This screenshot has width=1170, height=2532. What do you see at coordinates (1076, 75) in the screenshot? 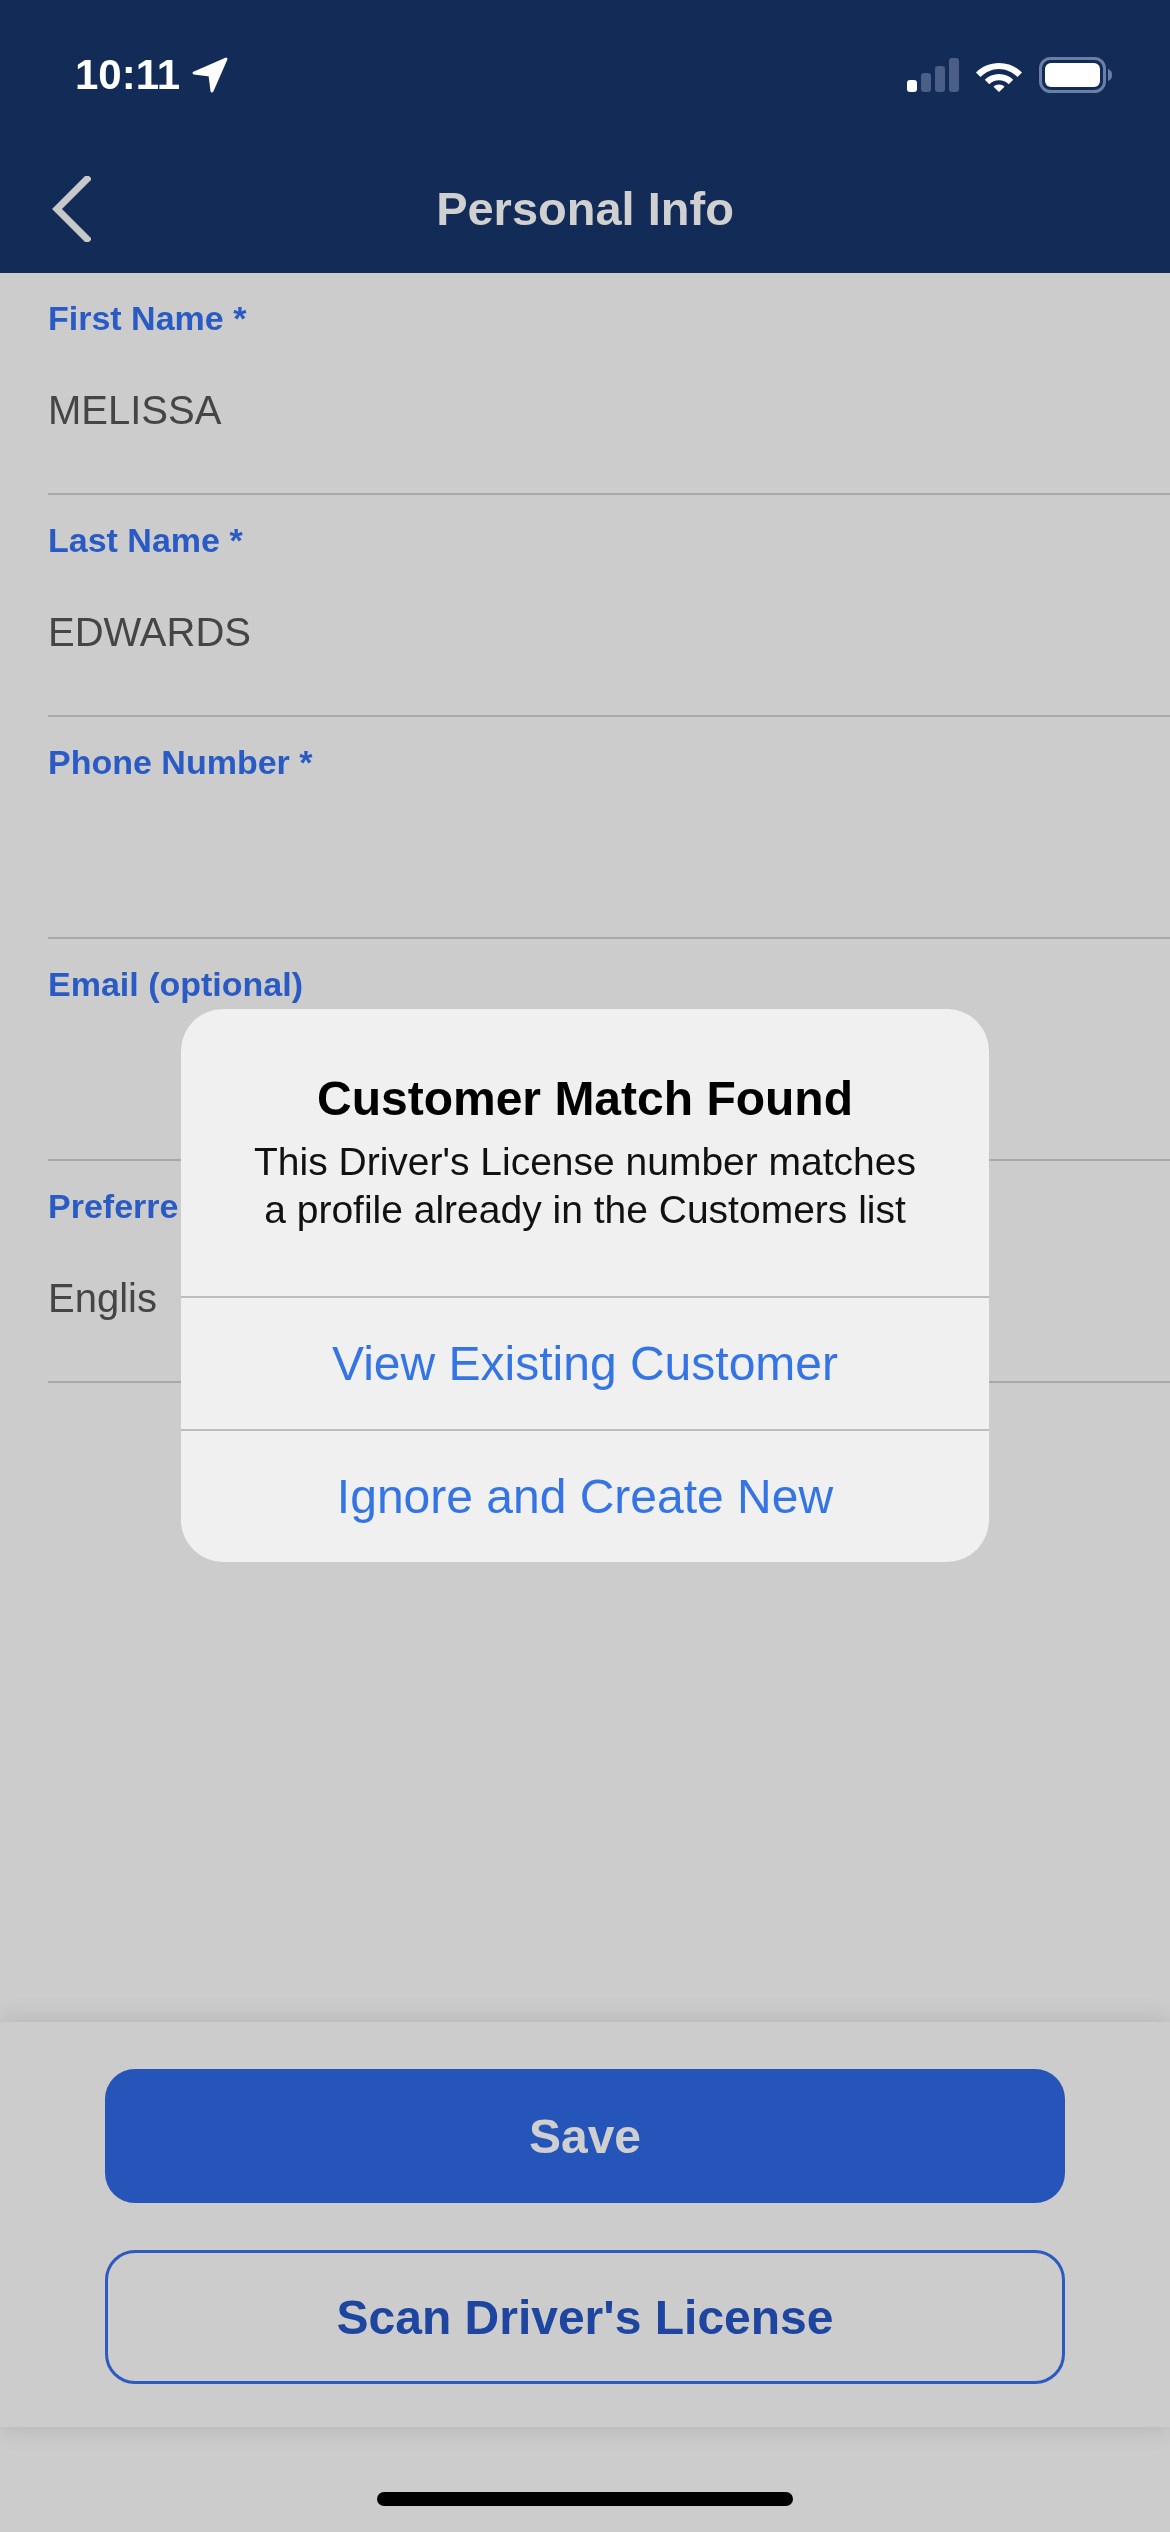
I see `battery-icon` at bounding box center [1076, 75].